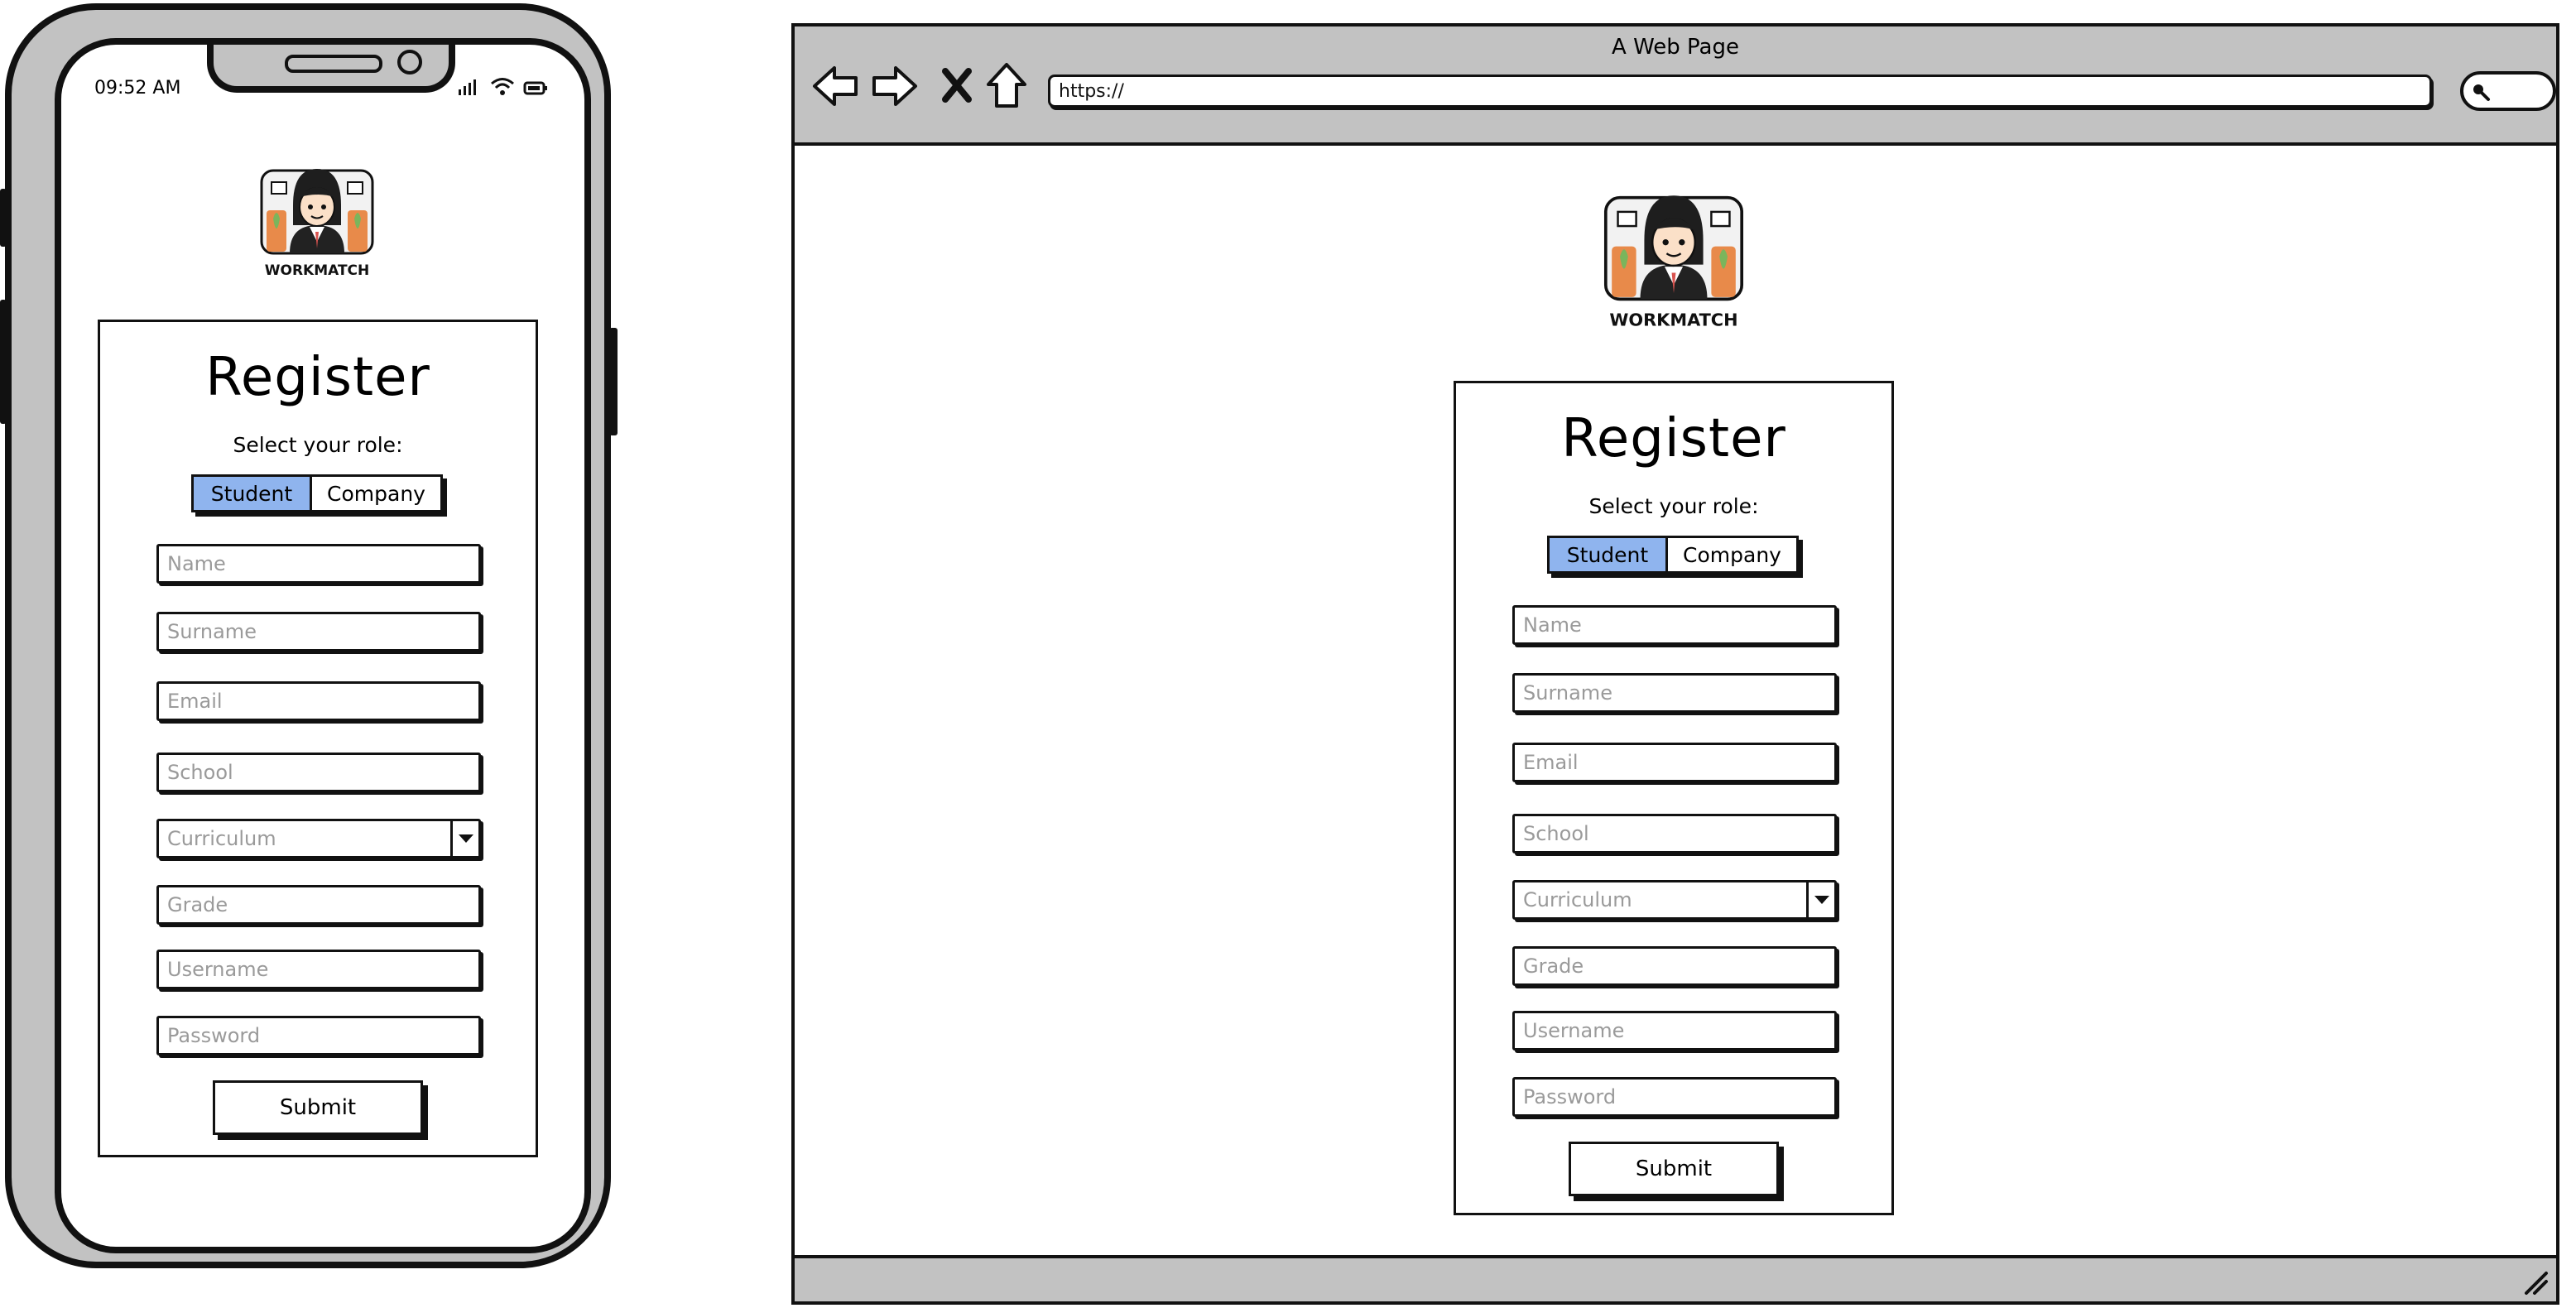 The image size is (2576, 1308). I want to click on back-arrow-icon, so click(836, 86).